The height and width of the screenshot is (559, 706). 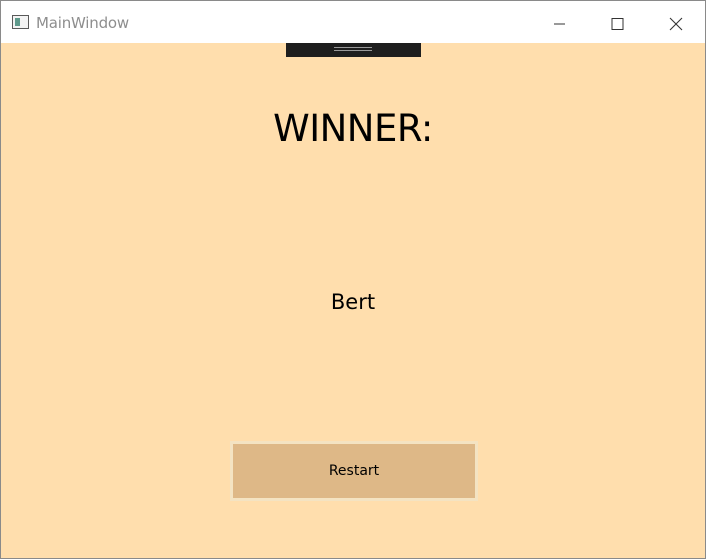 I want to click on restart-button: Restart, so click(x=354, y=471).